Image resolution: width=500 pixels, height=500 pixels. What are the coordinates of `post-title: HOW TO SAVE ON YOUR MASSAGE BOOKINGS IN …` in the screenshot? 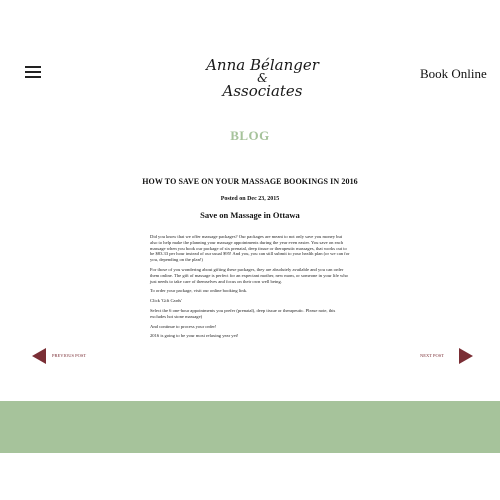 It's located at (250, 181).